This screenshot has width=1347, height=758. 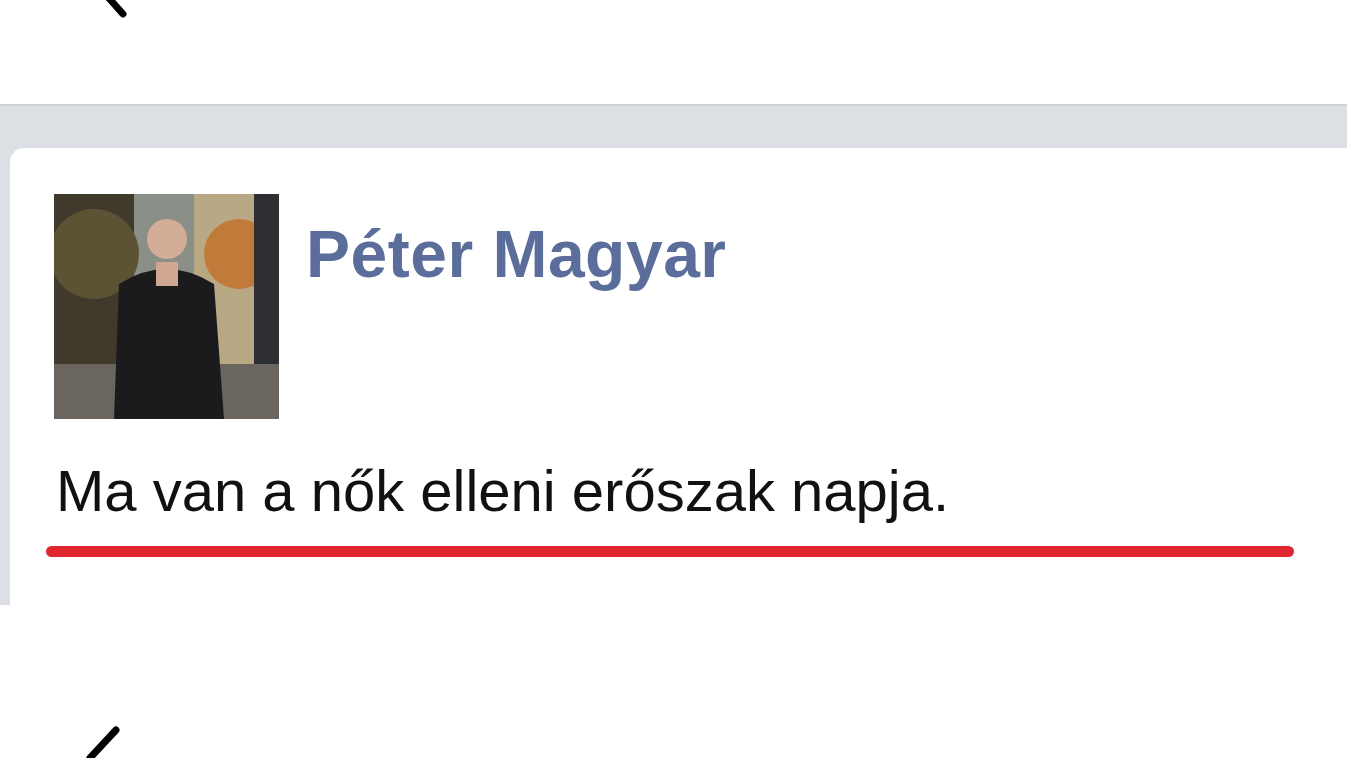 What do you see at coordinates (503, 490) in the screenshot?
I see `post-text: Ma van a nők elleni erőszak napja.` at bounding box center [503, 490].